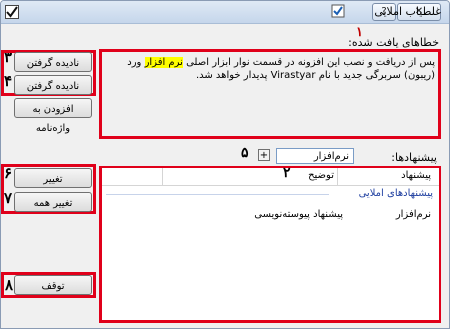 This screenshot has width=450, height=329. What do you see at coordinates (12, 12) in the screenshot?
I see `check-app-icon` at bounding box center [12, 12].